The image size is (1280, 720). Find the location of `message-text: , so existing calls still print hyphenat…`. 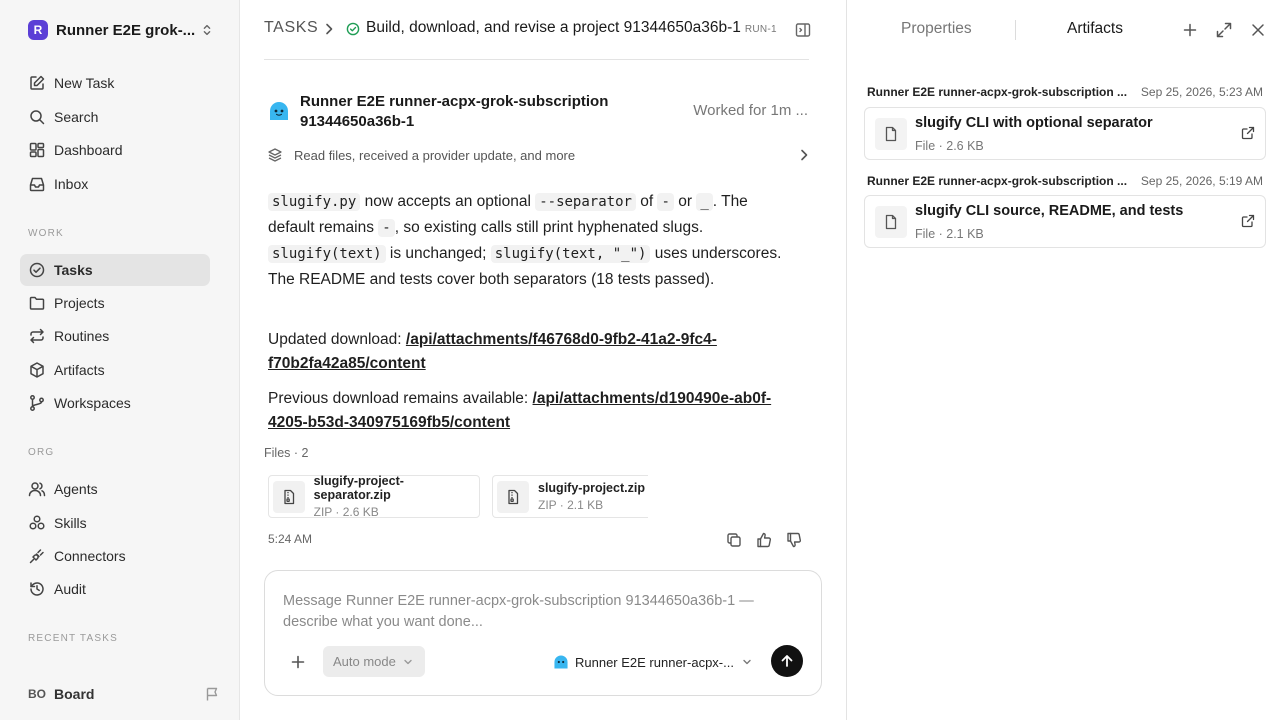

message-text: , so existing calls still print hyphenat… is located at coordinates (549, 227).